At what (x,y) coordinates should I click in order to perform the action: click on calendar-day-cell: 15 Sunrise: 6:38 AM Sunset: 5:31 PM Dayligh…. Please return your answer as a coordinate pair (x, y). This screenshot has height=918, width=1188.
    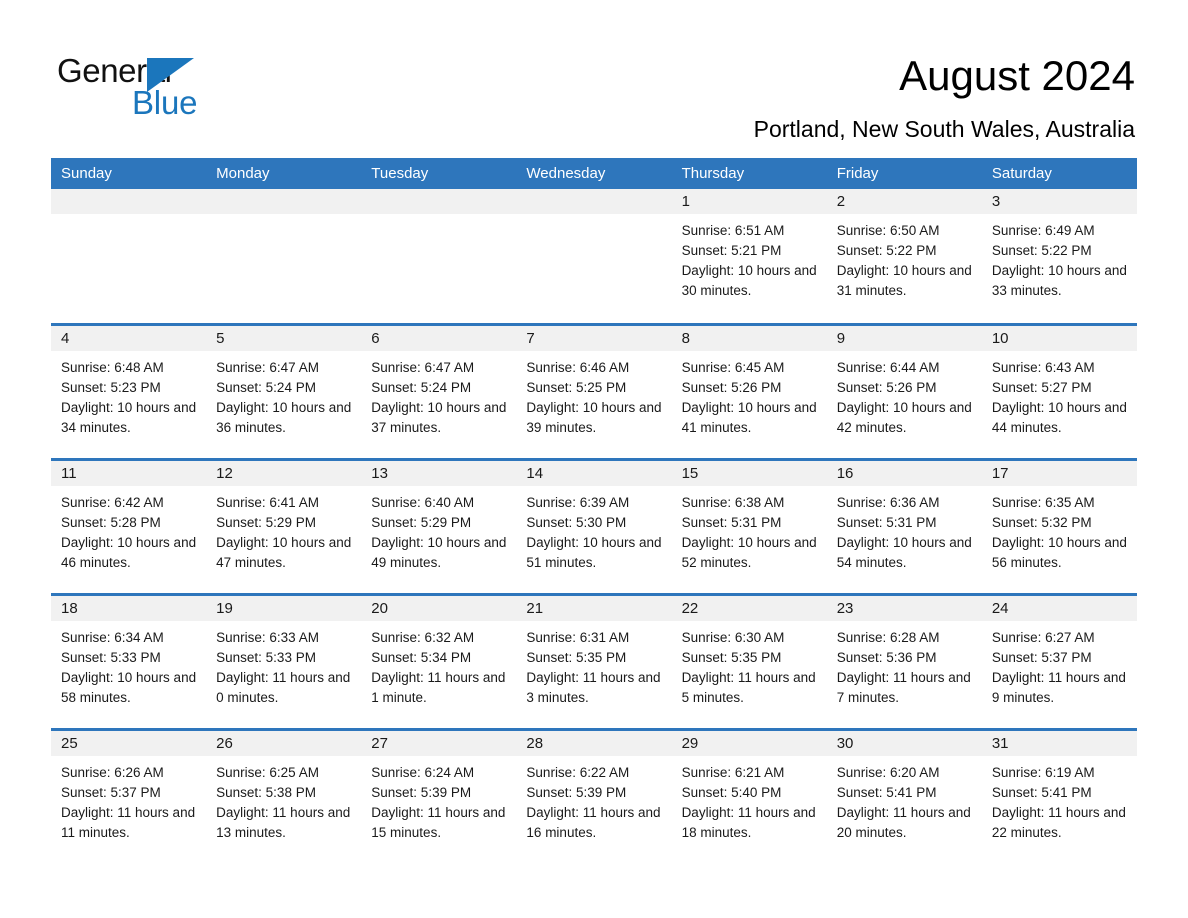
    Looking at the image, I should click on (749, 527).